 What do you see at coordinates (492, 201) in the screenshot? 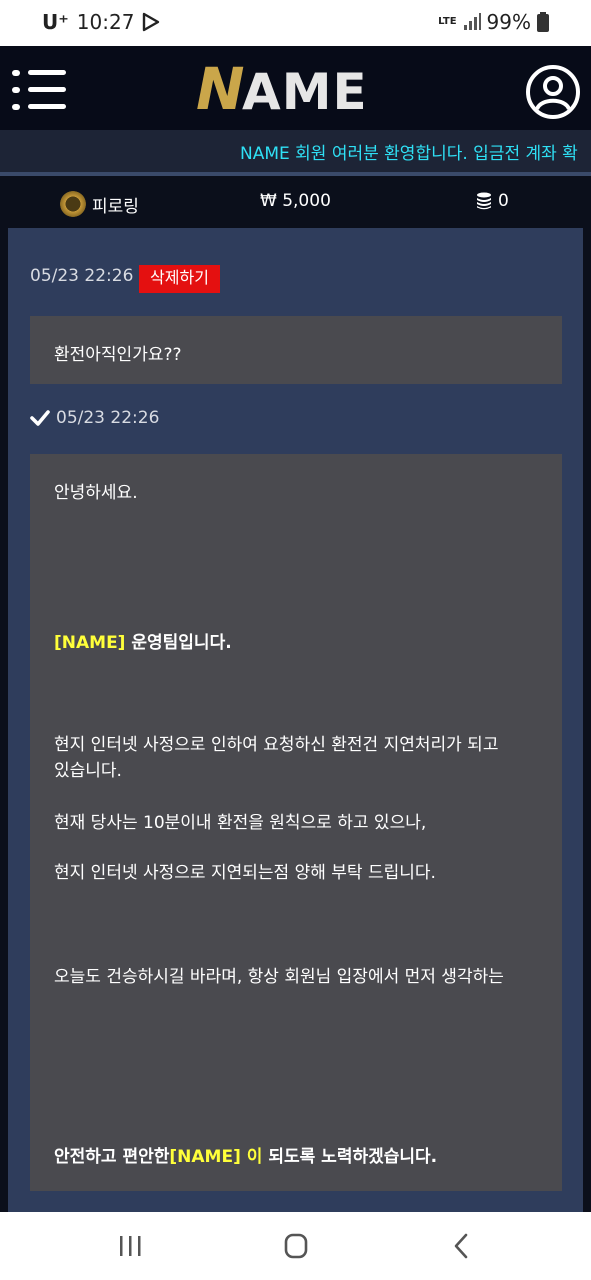
I see `points-info: 0` at bounding box center [492, 201].